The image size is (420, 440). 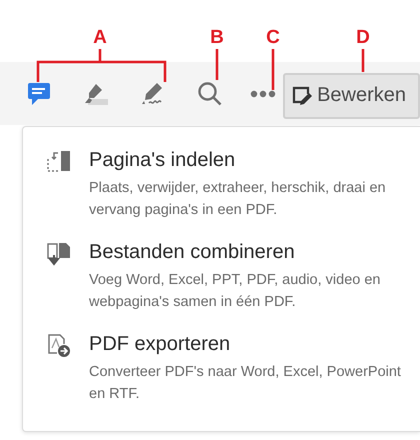 What do you see at coordinates (217, 37) in the screenshot?
I see `callout-letter: B` at bounding box center [217, 37].